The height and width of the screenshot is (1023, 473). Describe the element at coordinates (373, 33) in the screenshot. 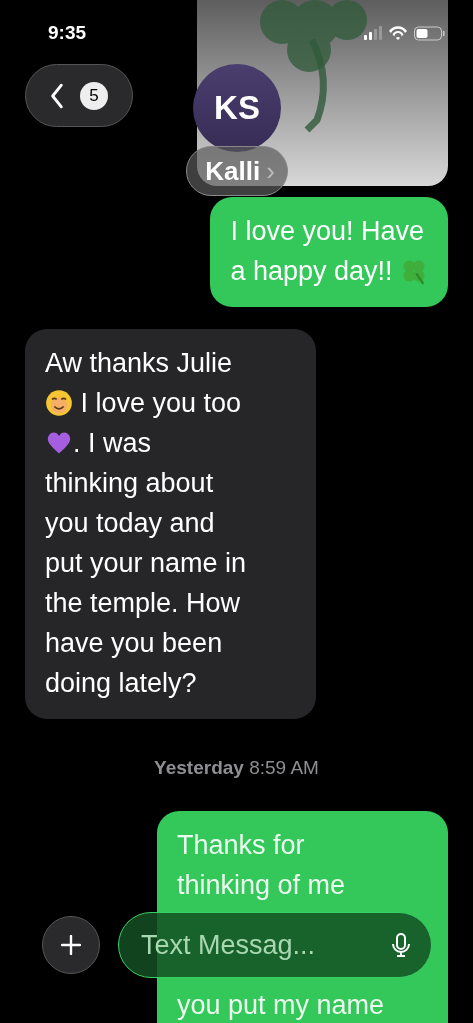

I see `signal-icon` at that location.